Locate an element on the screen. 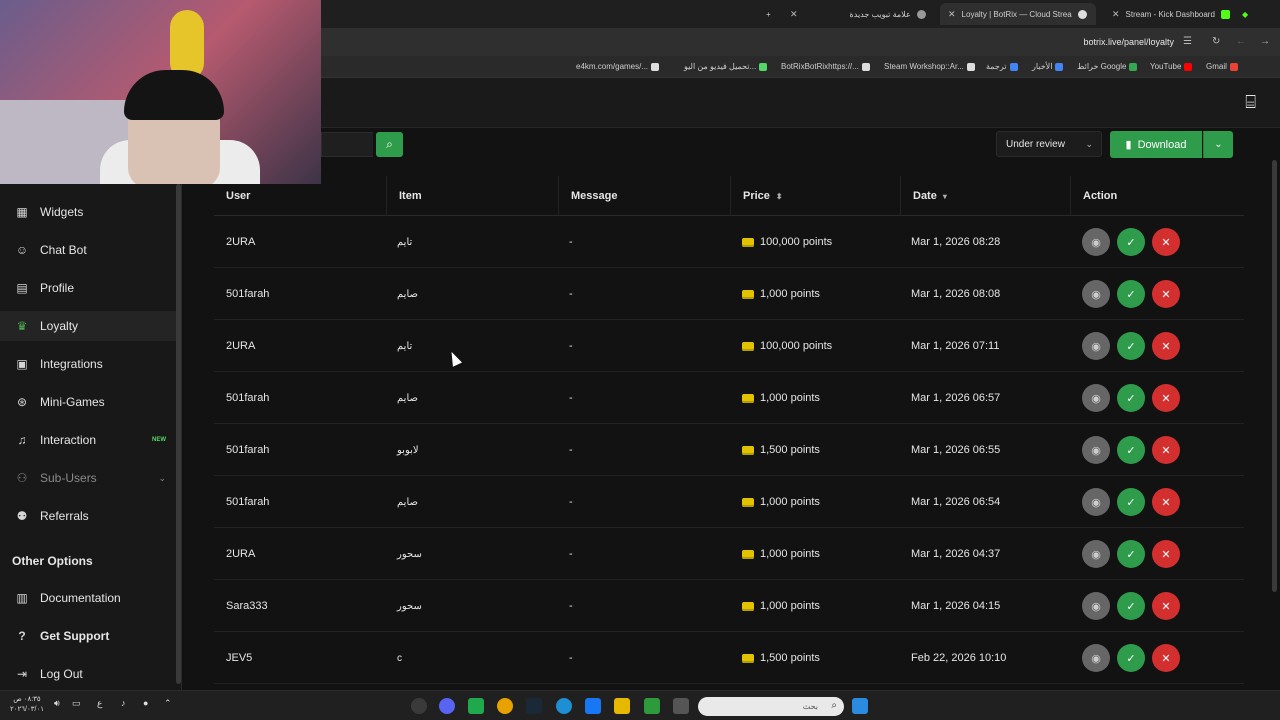  network-icon: ▭ is located at coordinates (76, 703).